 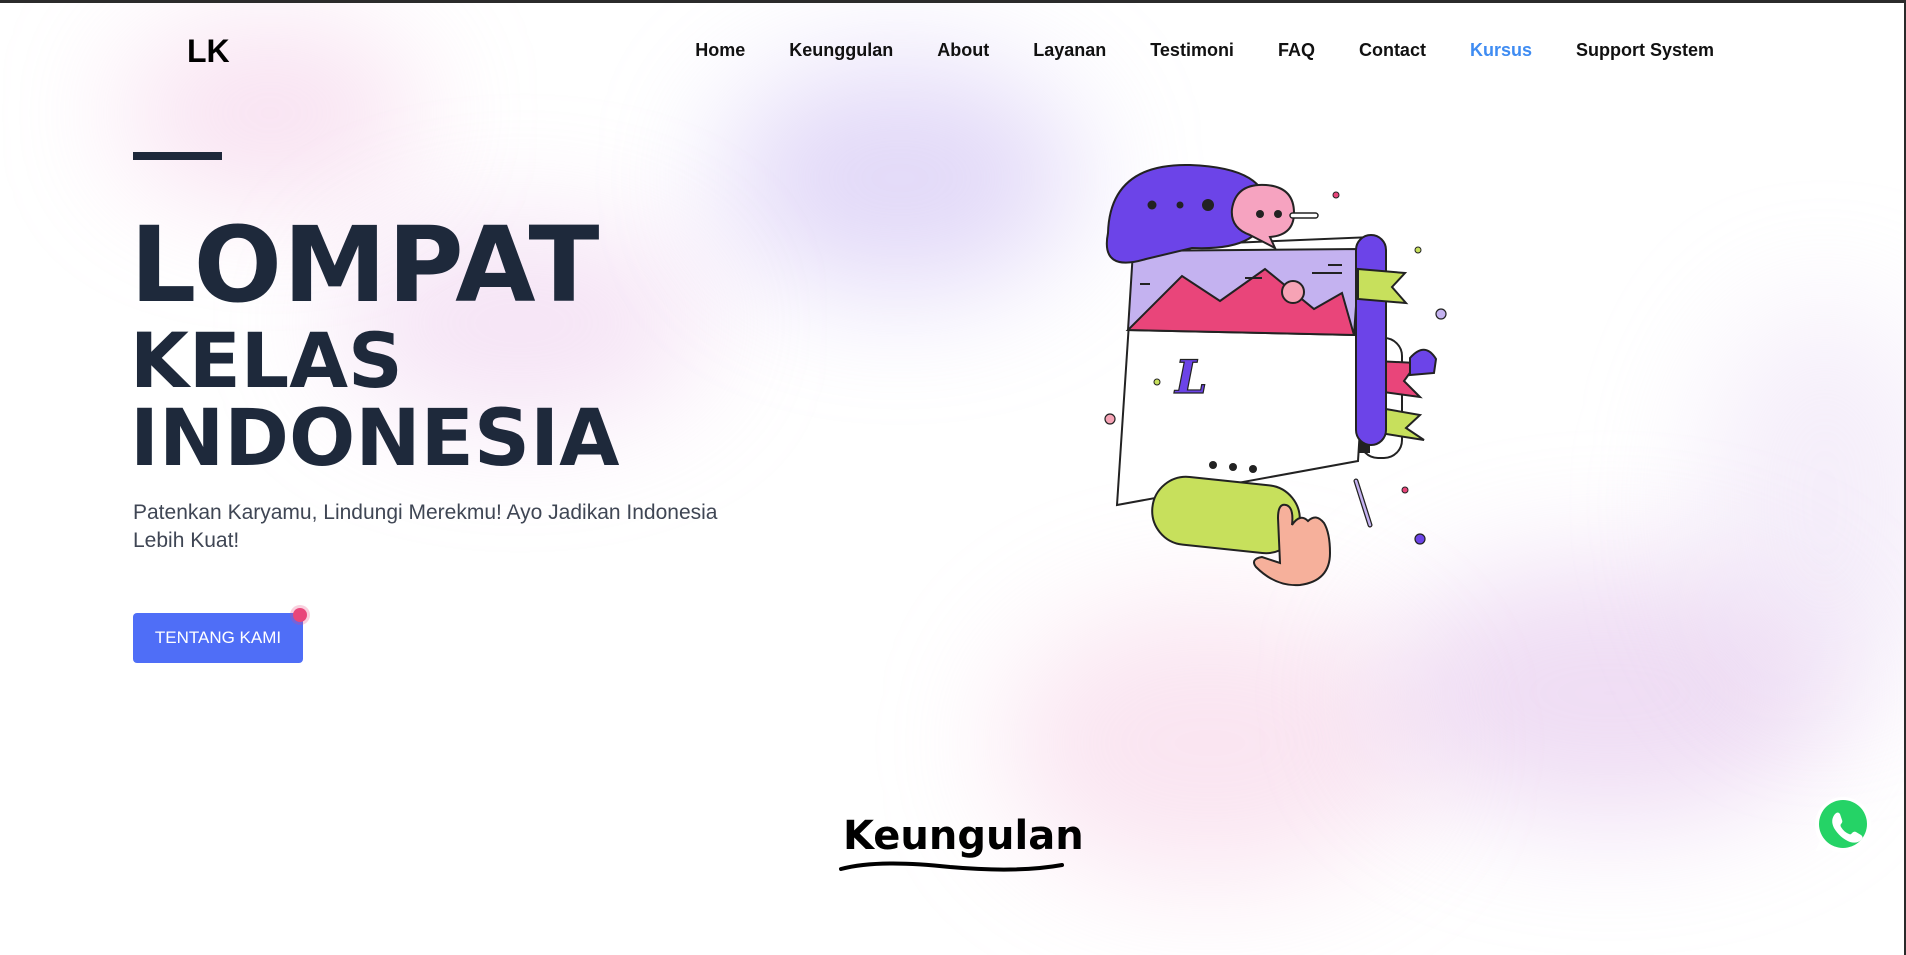 What do you see at coordinates (266, 360) in the screenshot?
I see `hero-title-line2: KELAS` at bounding box center [266, 360].